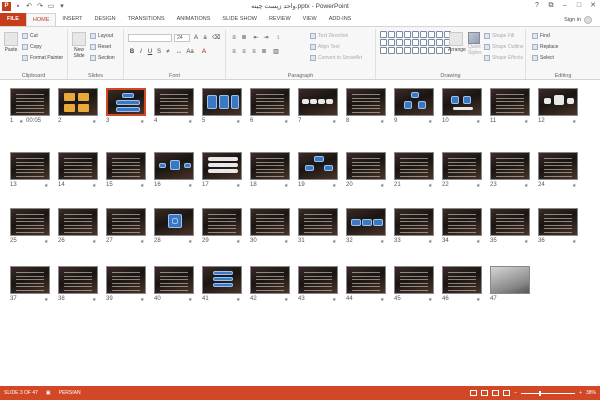  What do you see at coordinates (100, 47) in the screenshot?
I see `reset-button: Reset` at bounding box center [100, 47].